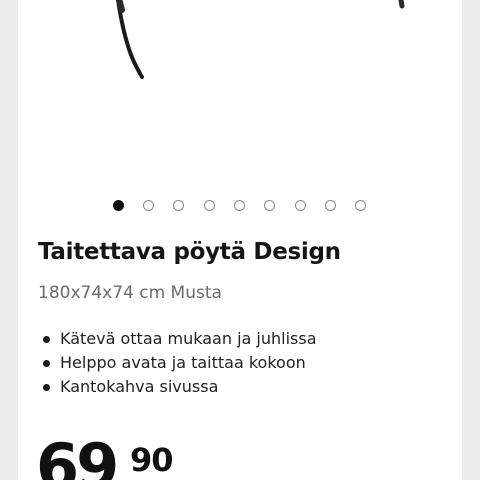  What do you see at coordinates (188, 338) in the screenshot?
I see `feature-text: Kätevä ottaa mukaan ja juhlissa` at bounding box center [188, 338].